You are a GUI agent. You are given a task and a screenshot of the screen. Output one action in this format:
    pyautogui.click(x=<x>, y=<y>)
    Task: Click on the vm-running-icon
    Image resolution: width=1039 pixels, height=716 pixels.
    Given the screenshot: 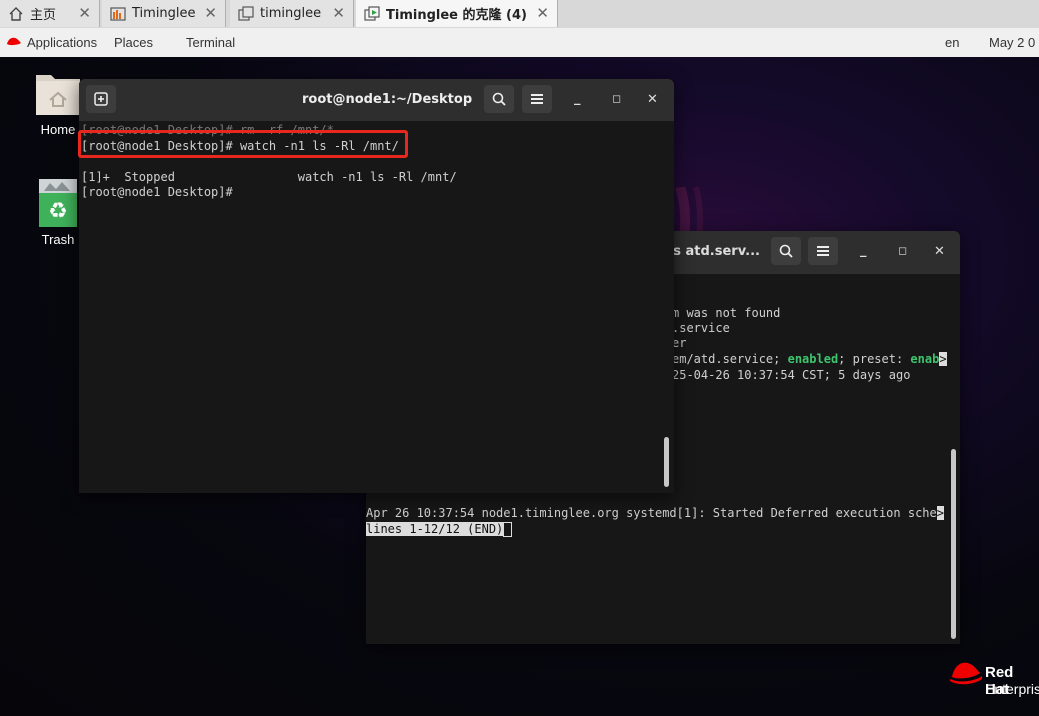 What is the action you would take?
    pyautogui.click(x=372, y=13)
    